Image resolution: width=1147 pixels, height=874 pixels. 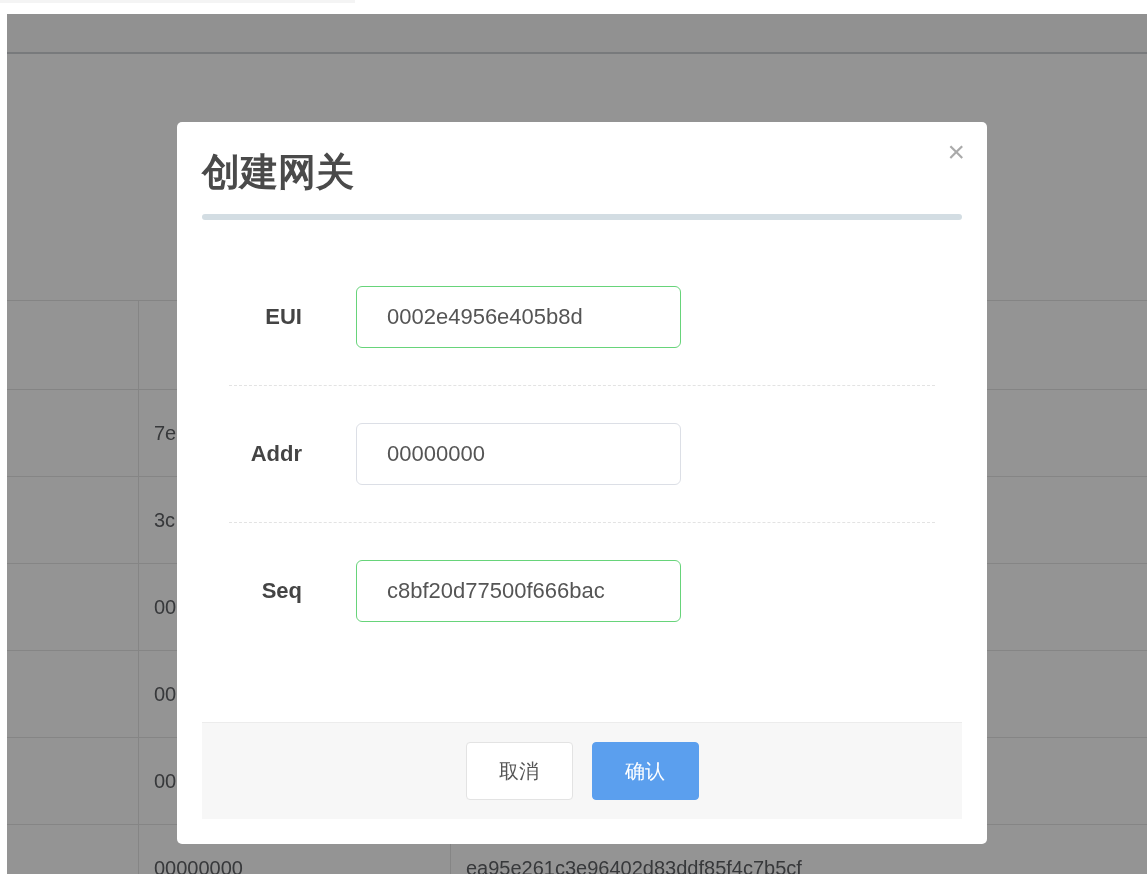 I want to click on field-label: Addr, so click(x=275, y=454).